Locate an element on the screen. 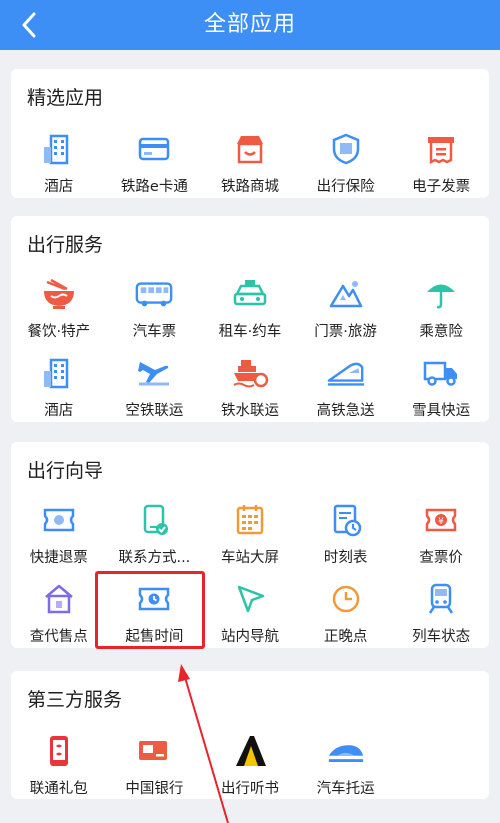  app-food-specialty: 餐饮·特产 is located at coordinates (59, 307).